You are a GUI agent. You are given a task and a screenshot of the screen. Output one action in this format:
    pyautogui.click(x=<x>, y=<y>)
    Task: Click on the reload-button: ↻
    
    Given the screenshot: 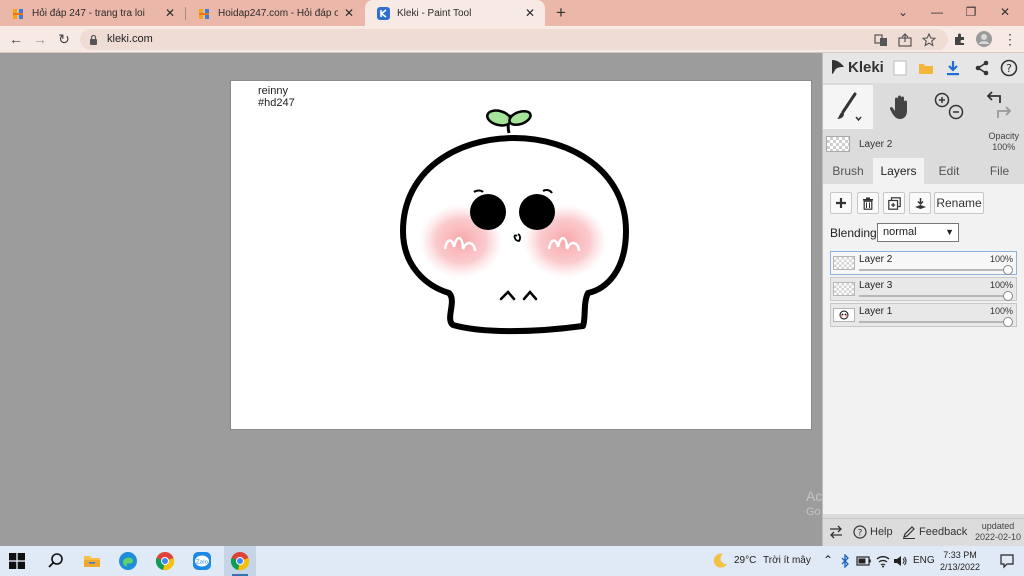 What is the action you would take?
    pyautogui.click(x=64, y=39)
    